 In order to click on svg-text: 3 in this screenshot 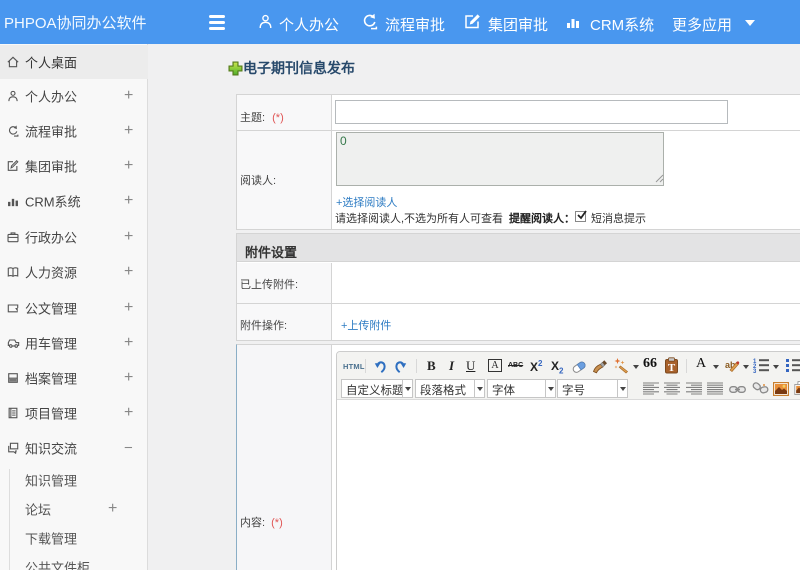, I will do `click(755, 371)`.